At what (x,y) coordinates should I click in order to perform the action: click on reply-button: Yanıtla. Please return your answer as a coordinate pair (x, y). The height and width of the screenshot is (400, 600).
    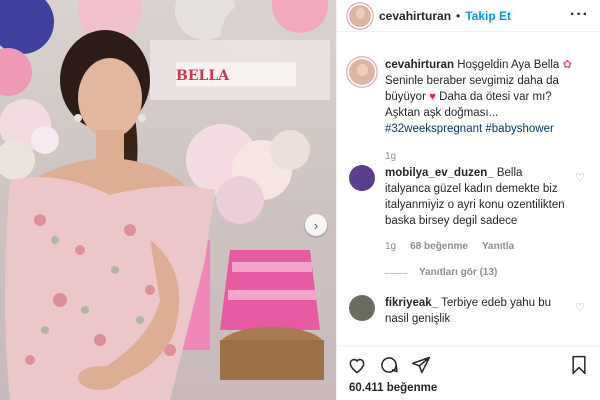
    Looking at the image, I should click on (498, 247).